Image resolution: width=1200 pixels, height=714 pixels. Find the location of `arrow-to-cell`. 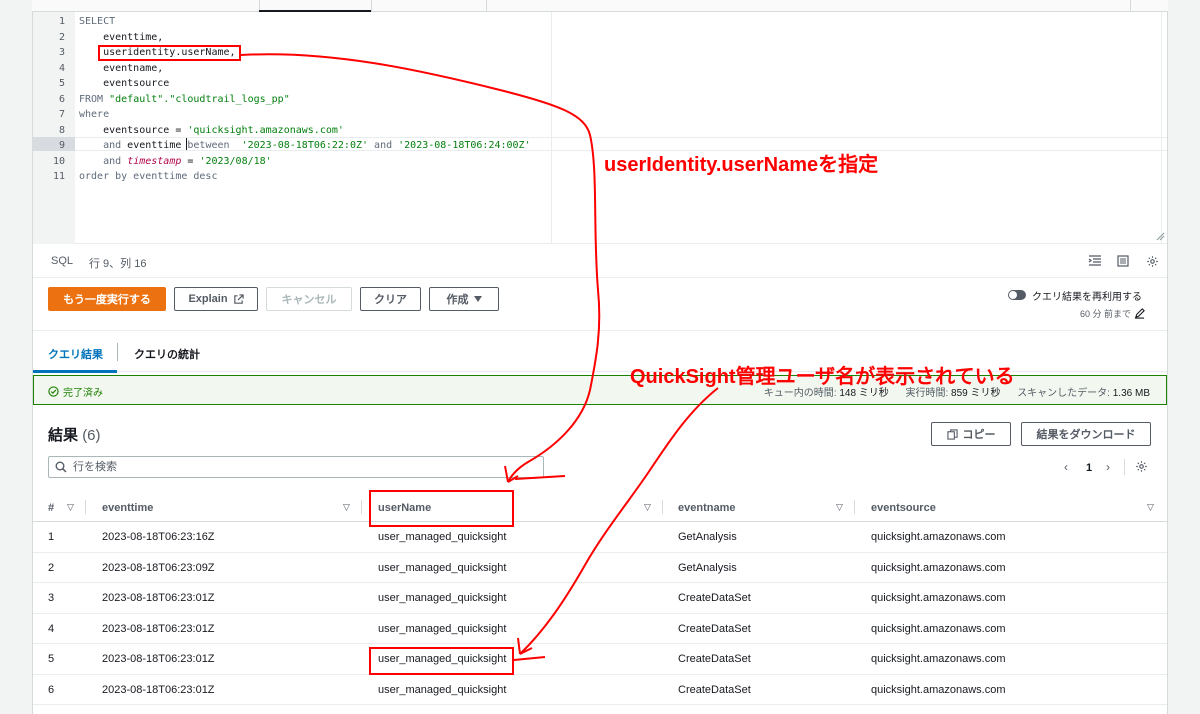

arrow-to-cell is located at coordinates (619, 521).